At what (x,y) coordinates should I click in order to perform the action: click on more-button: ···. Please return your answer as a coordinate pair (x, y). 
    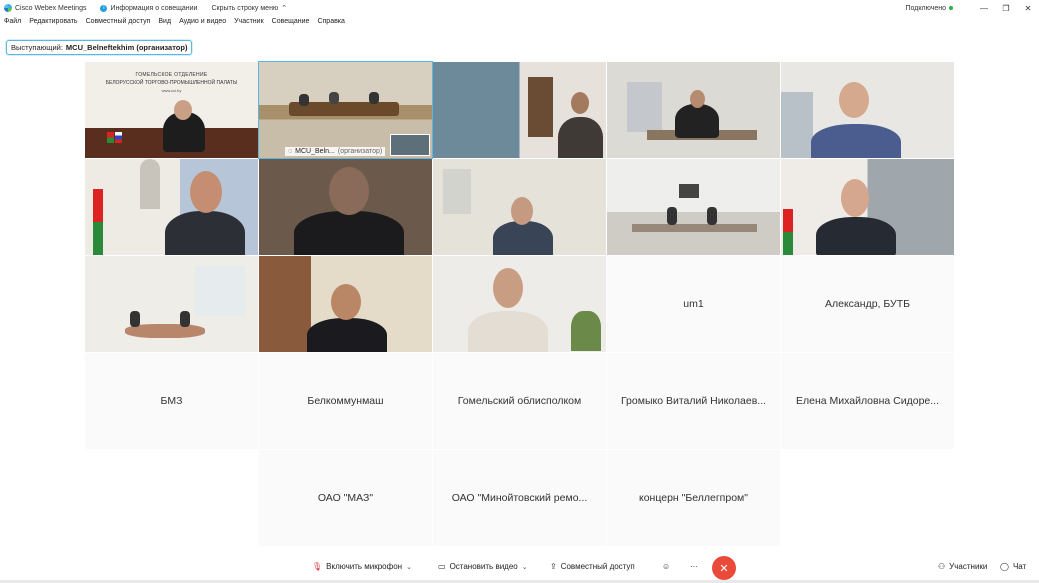
    Looking at the image, I should click on (694, 566).